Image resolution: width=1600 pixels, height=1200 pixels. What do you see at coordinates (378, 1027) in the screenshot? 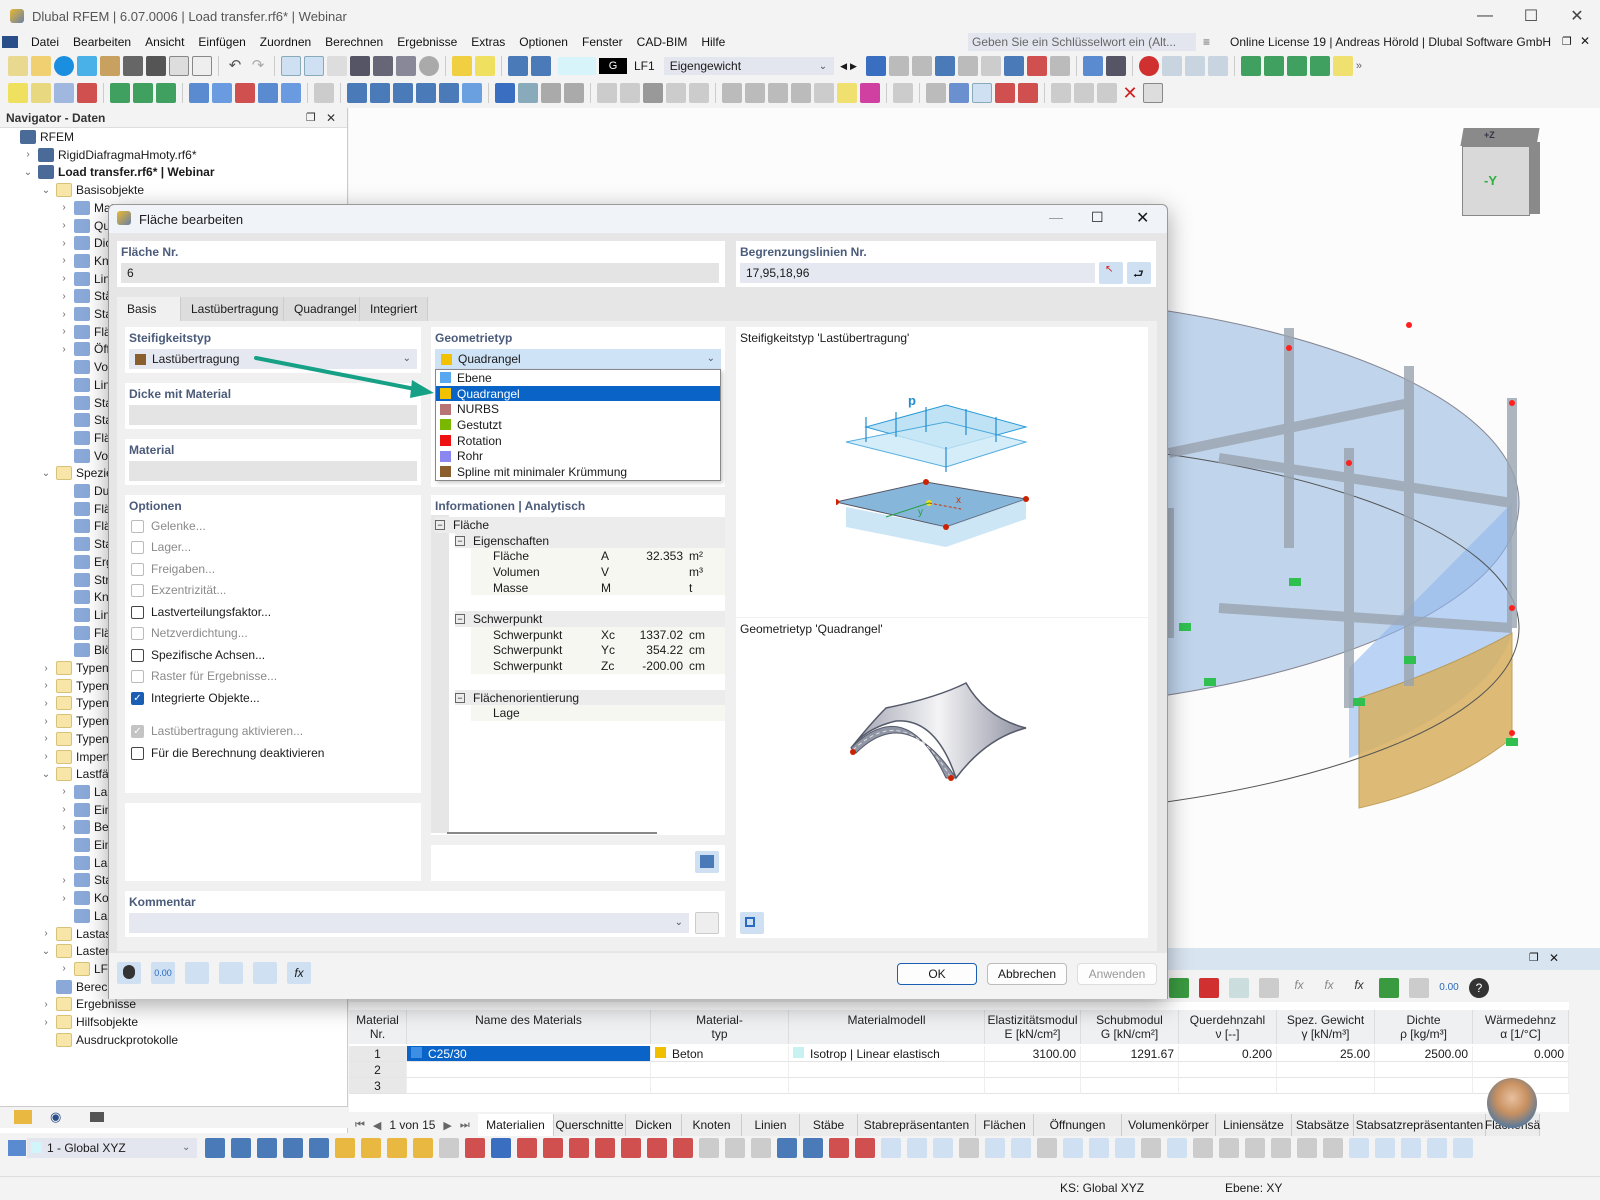
I see `column-header: Material Nr.` at bounding box center [378, 1027].